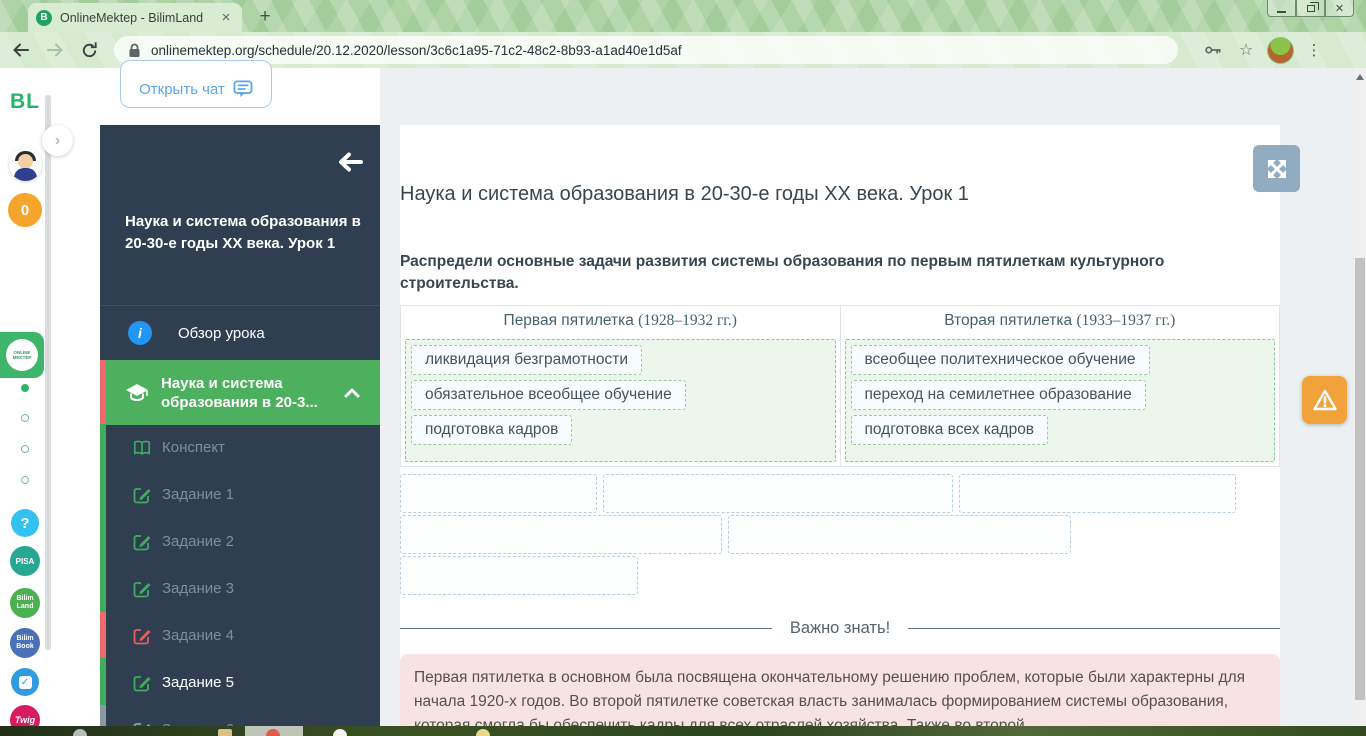 The height and width of the screenshot is (736, 1366). Describe the element at coordinates (25, 174) in the screenshot. I see `avatar-body` at that location.